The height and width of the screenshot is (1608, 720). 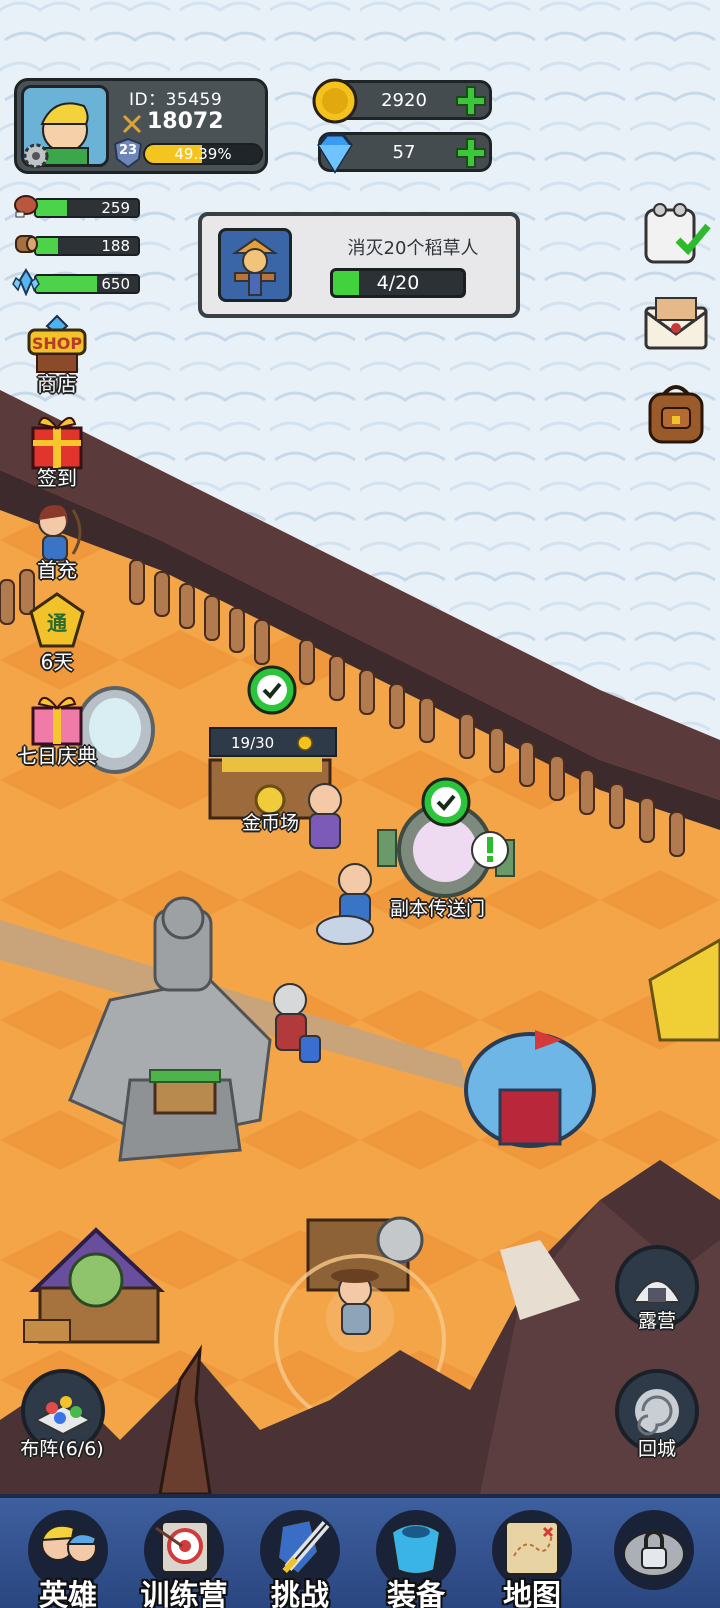 What do you see at coordinates (471, 153) in the screenshot?
I see `add-gems-button` at bounding box center [471, 153].